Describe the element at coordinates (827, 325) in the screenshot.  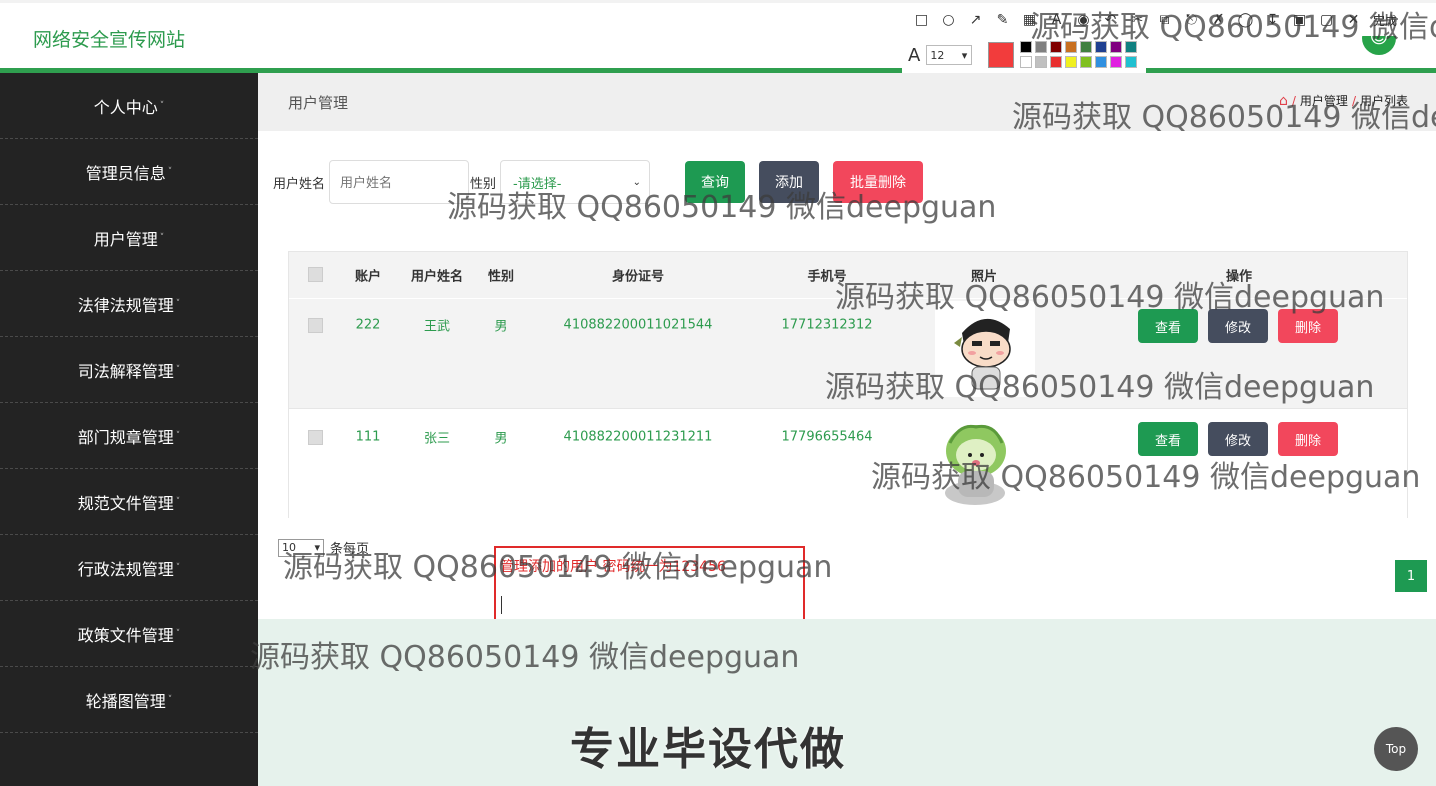
I see `phone-cell: 17712312312` at that location.